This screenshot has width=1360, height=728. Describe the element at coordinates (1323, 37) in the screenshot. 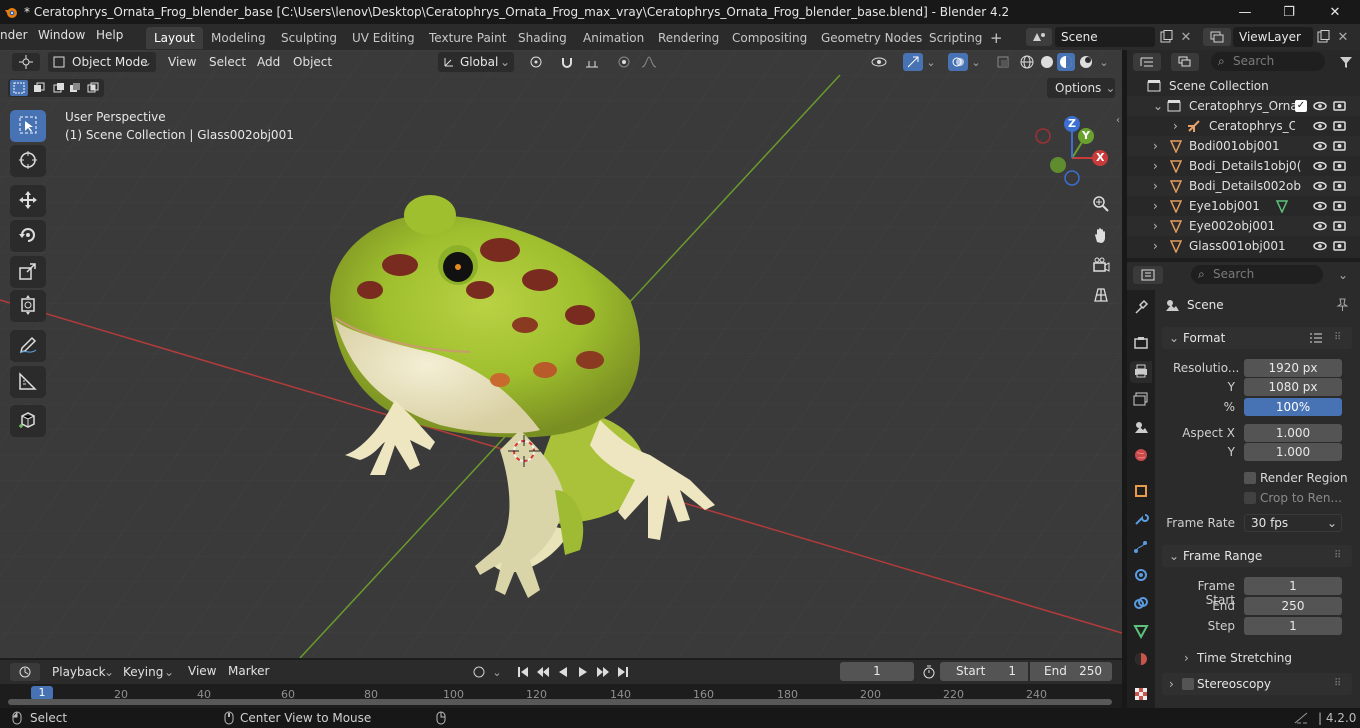

I see `new-view-layer-icon` at that location.